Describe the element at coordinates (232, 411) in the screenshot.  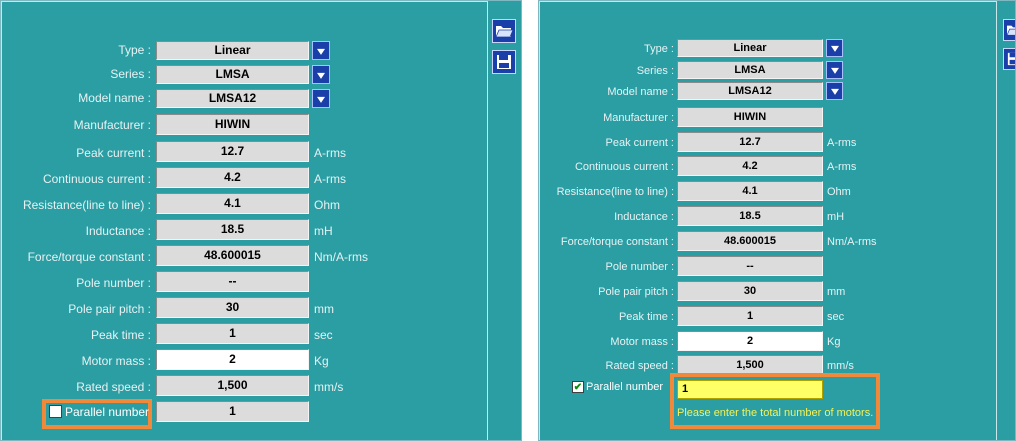
I see `parallel-number-field: 1` at that location.